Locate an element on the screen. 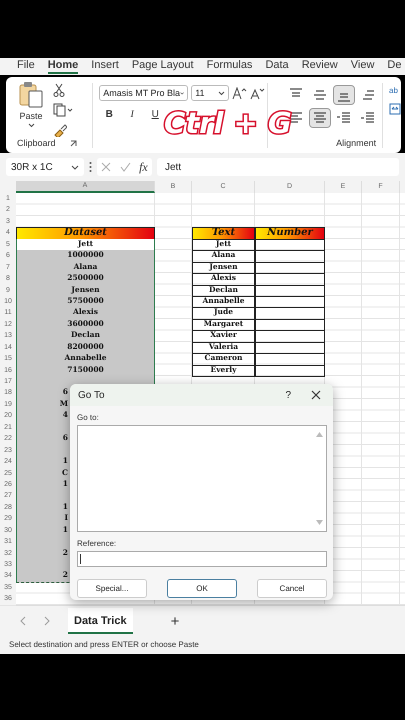  ribbon-tab: Page Layout is located at coordinates (163, 66).